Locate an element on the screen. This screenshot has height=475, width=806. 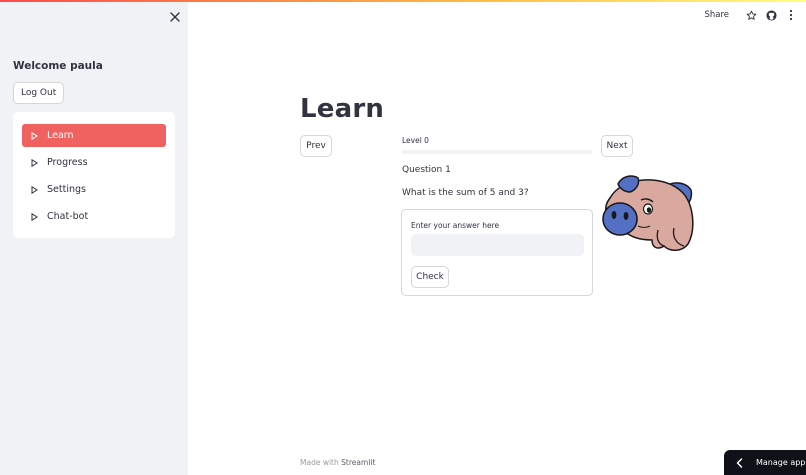
sidebar-item-label: Chat-bot is located at coordinates (68, 216).